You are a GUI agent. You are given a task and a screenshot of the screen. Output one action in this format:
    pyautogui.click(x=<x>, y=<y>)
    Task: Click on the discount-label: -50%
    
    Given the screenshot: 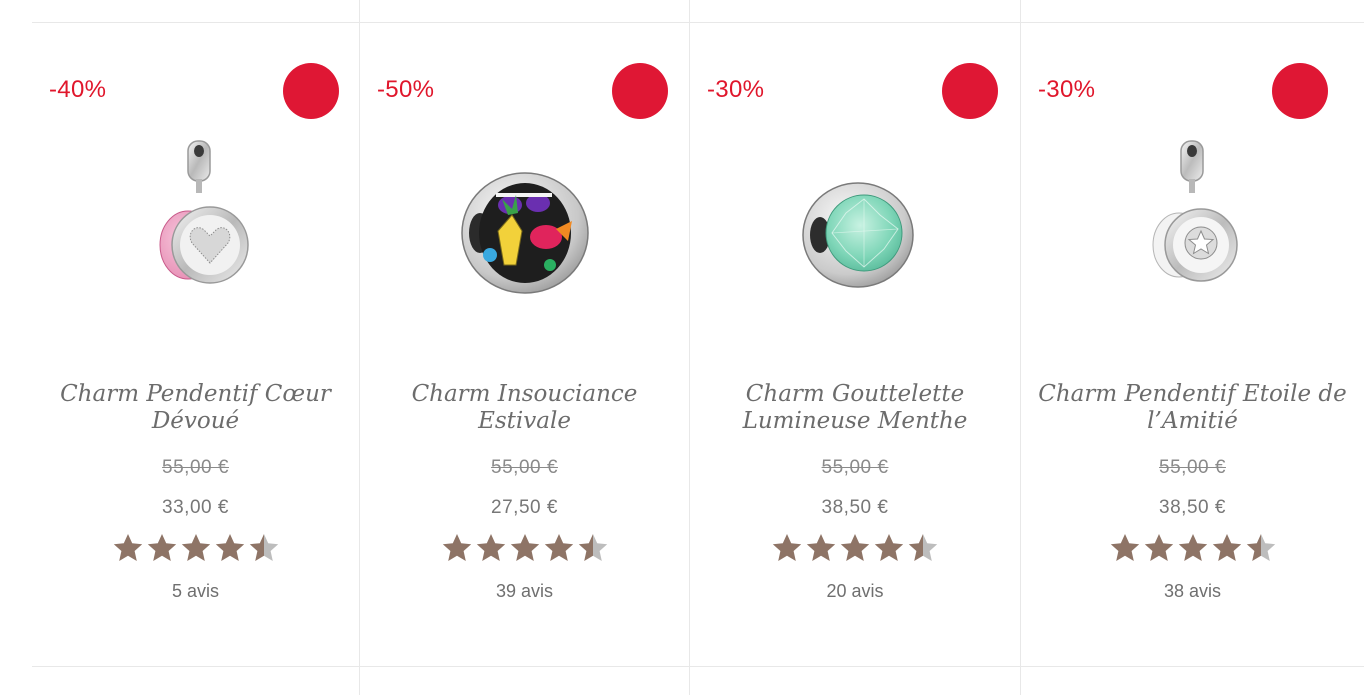 What is the action you would take?
    pyautogui.click(x=406, y=89)
    